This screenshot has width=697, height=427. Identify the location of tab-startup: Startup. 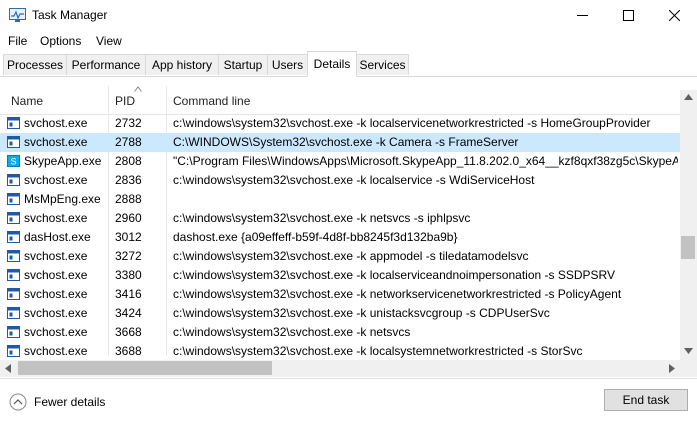
(243, 64).